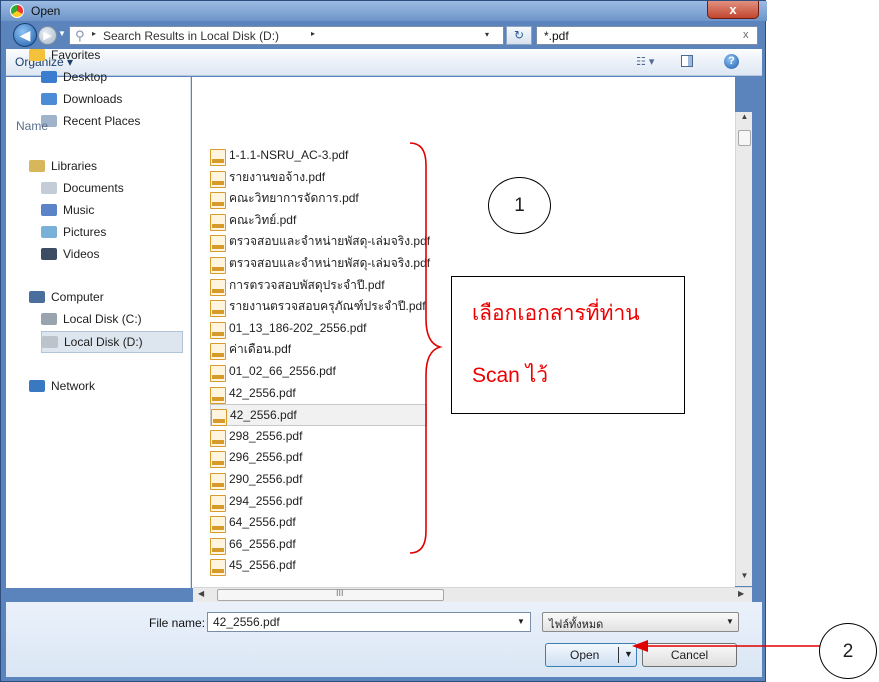 Image resolution: width=879 pixels, height=682 pixels. What do you see at coordinates (519, 35) in the screenshot?
I see `refresh-button: ↻` at bounding box center [519, 35].